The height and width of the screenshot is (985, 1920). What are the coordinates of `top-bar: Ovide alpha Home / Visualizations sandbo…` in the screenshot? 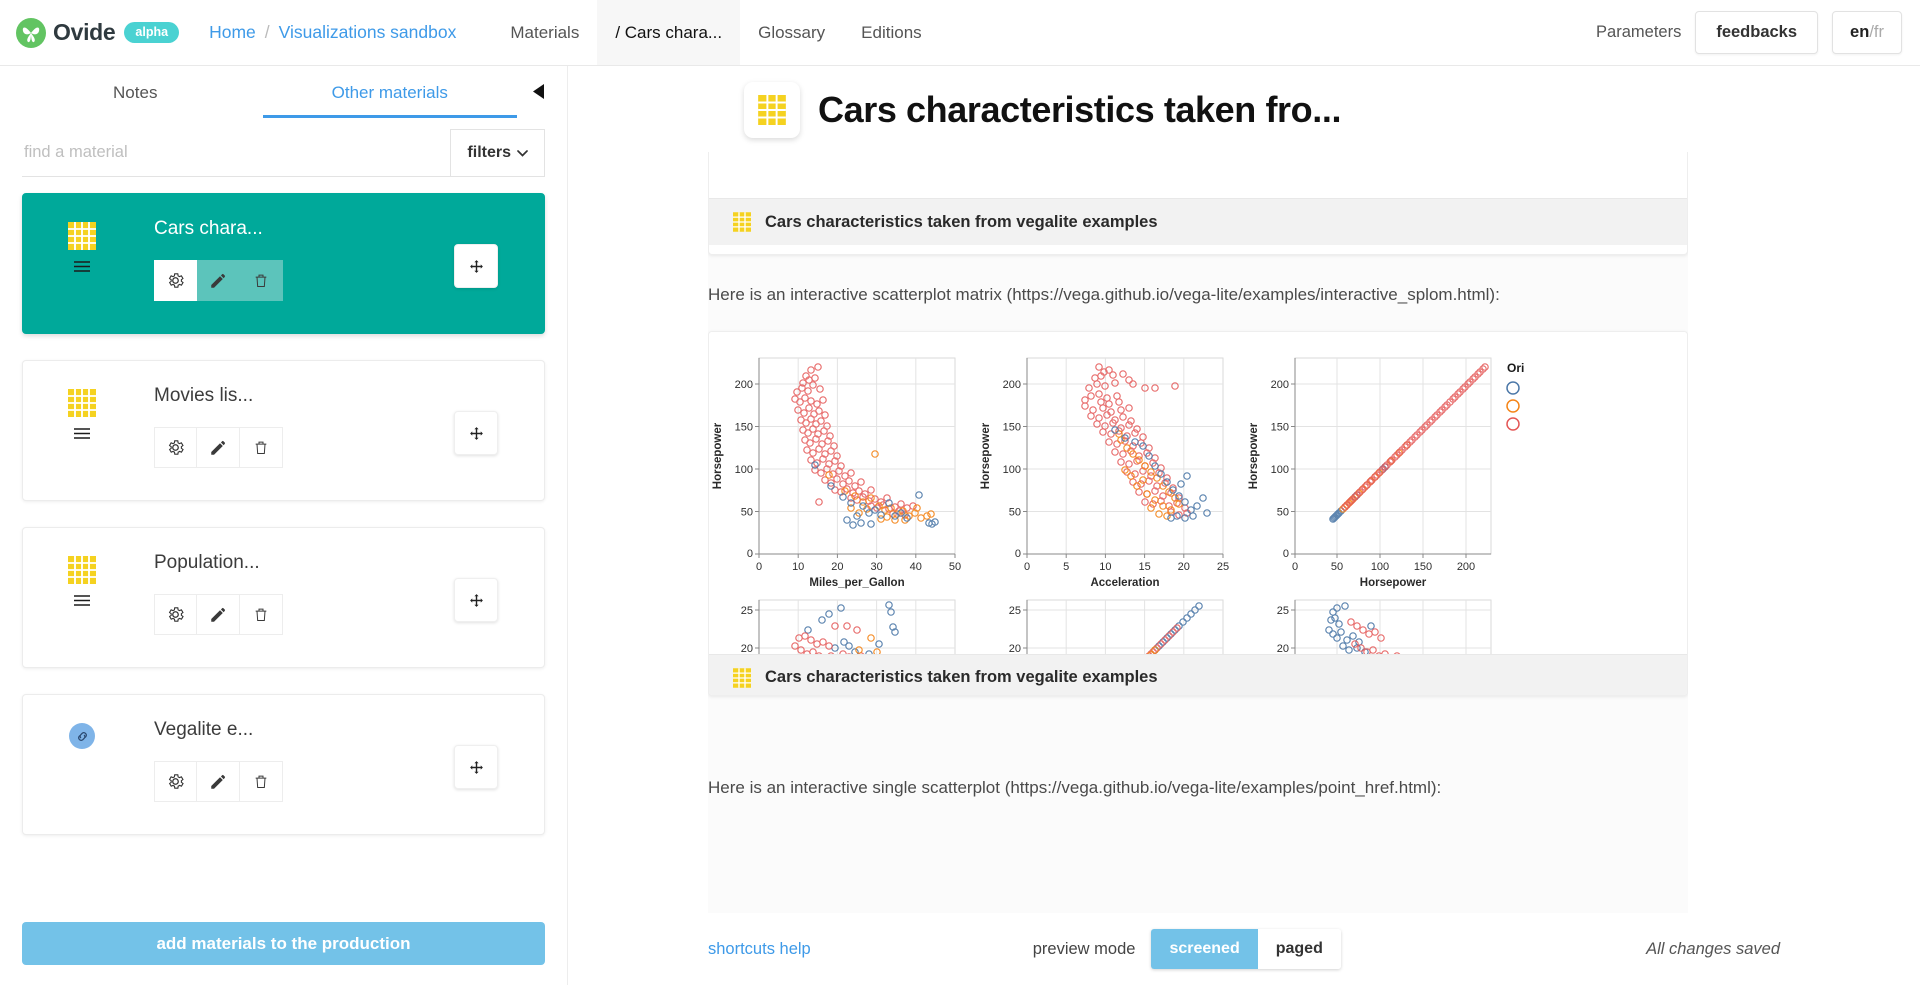 It's located at (960, 33).